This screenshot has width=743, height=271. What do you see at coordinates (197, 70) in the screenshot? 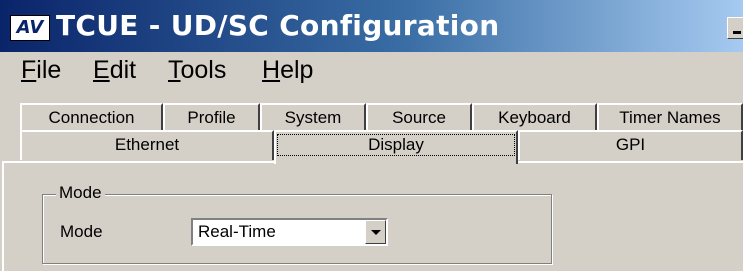
I see `menu-tools: Tools` at bounding box center [197, 70].